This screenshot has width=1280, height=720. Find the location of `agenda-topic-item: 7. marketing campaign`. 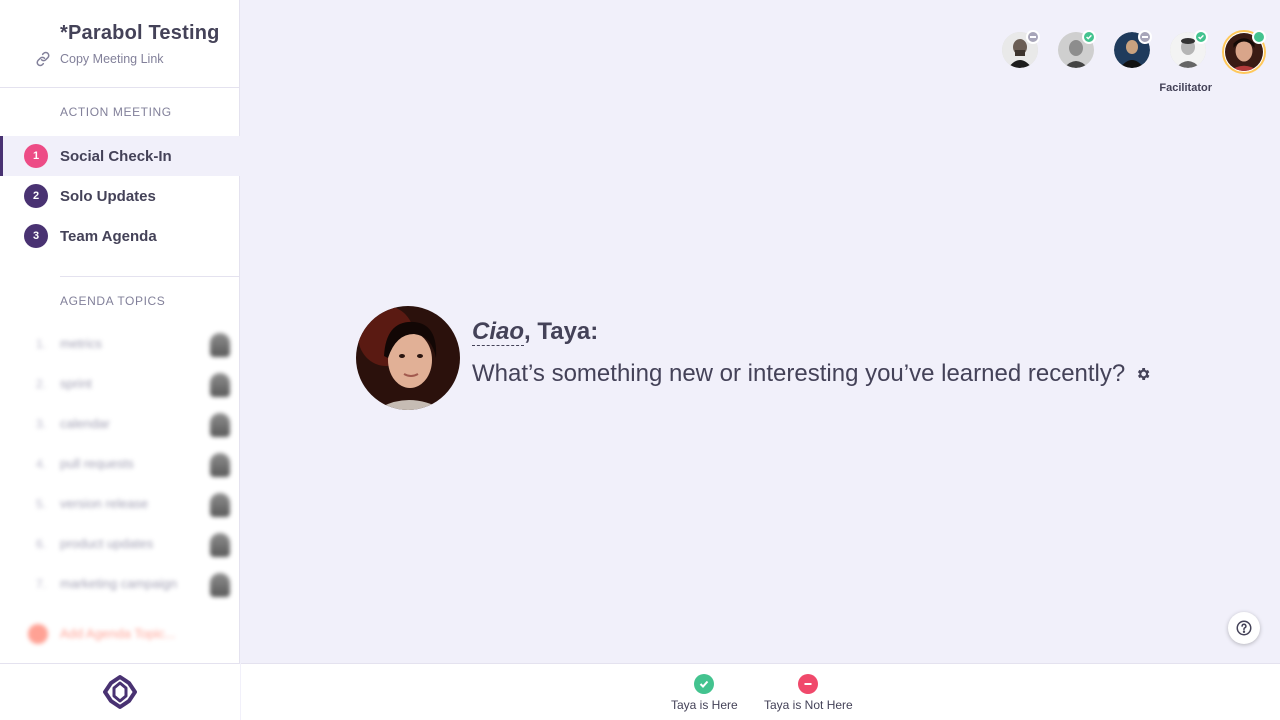

agenda-topic-item: 7. marketing campaign is located at coordinates (120, 585).